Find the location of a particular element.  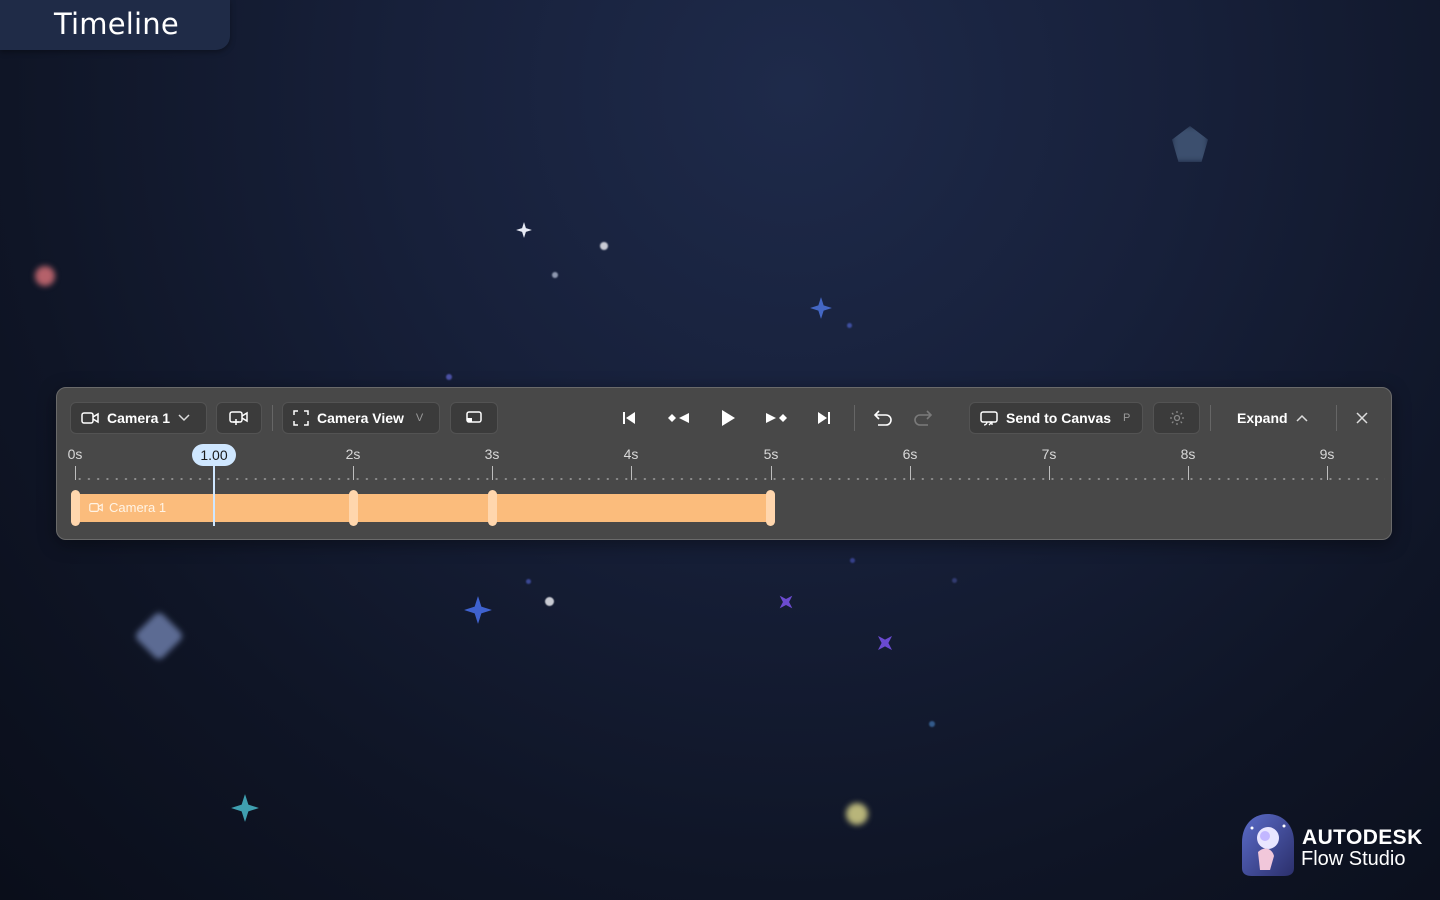

time-ruler: 0s 2s 3s 4s 5s 6s 7s 8s 9s is located at coordinates (724, 464).